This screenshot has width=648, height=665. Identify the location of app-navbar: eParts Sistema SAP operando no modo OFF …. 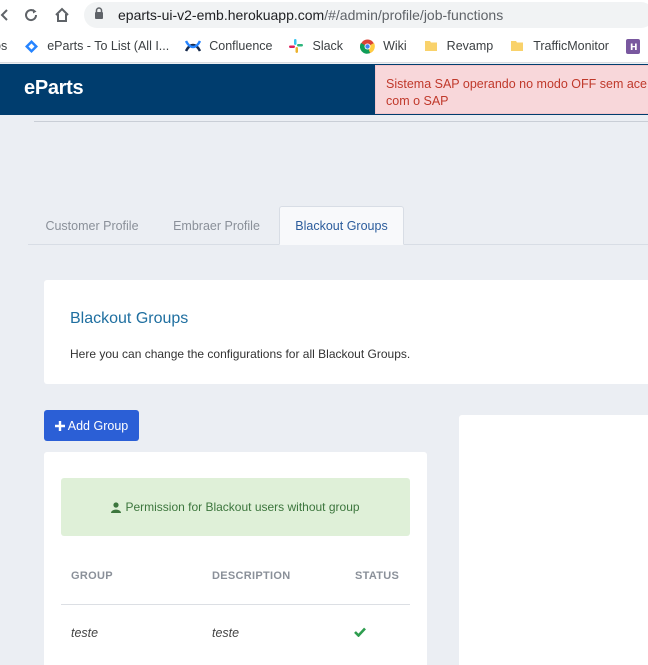
(324, 89).